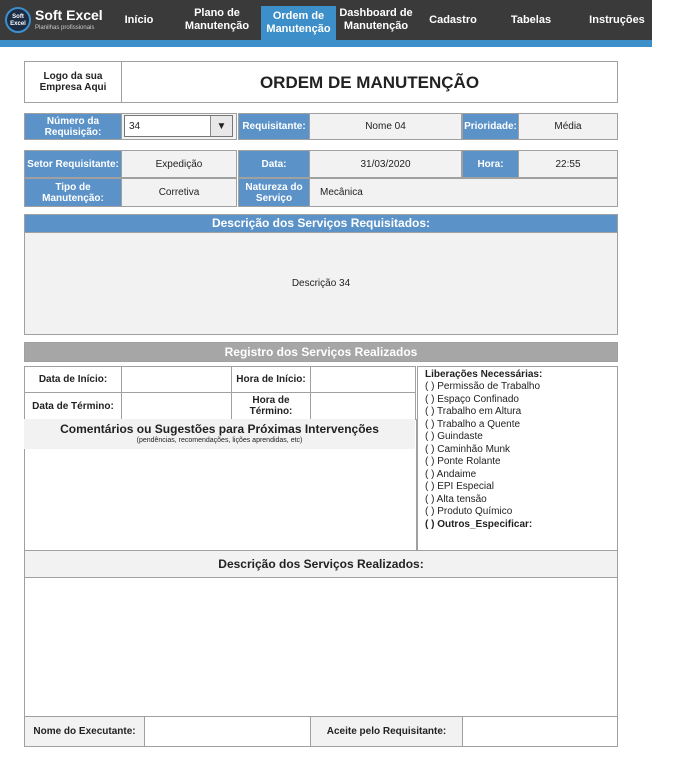 Image resolution: width=676 pixels, height=758 pixels. I want to click on nav-cadastro: Cadastro, so click(453, 20).